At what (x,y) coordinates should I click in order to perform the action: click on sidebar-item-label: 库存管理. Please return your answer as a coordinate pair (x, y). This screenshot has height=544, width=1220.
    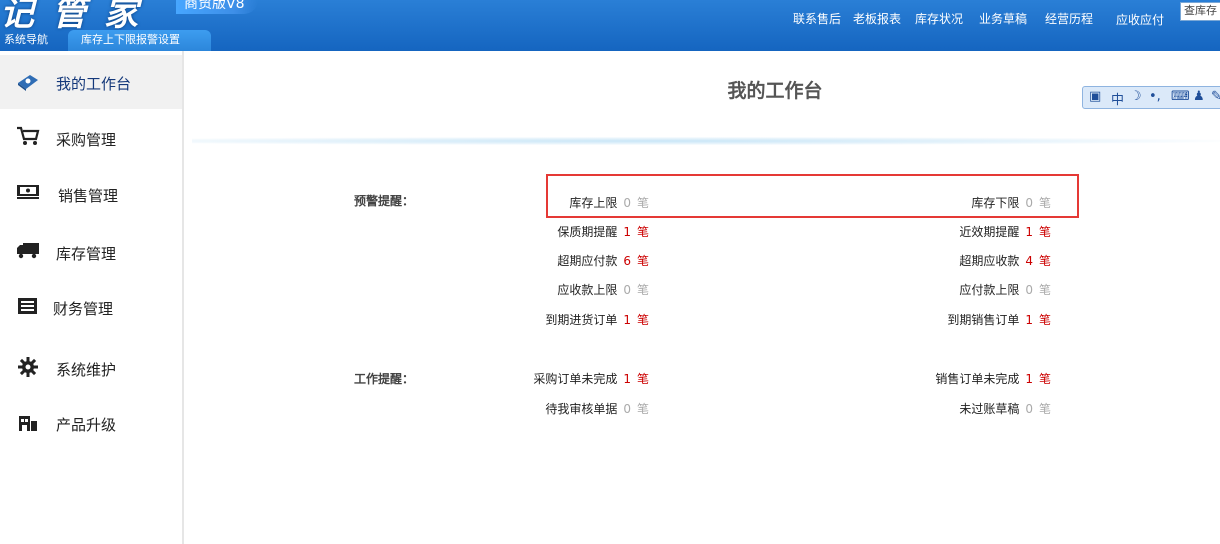
    Looking at the image, I should click on (86, 254).